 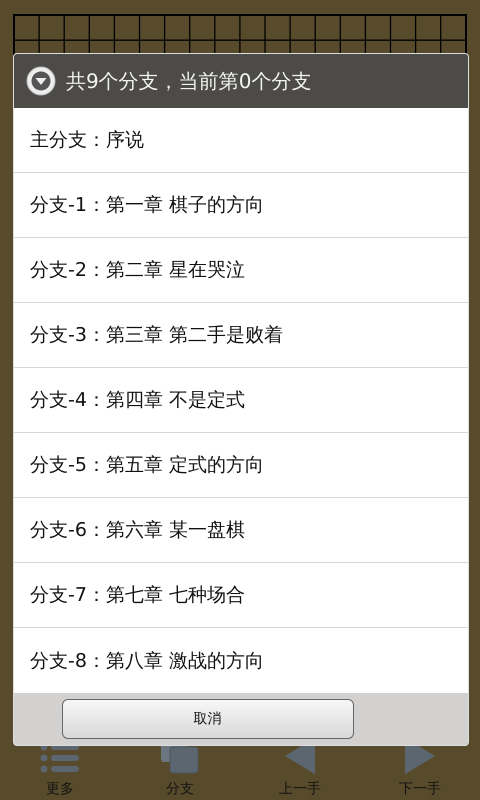 What do you see at coordinates (189, 81) in the screenshot?
I see `dialog-title: 共9个分支，当前第0个分支` at bounding box center [189, 81].